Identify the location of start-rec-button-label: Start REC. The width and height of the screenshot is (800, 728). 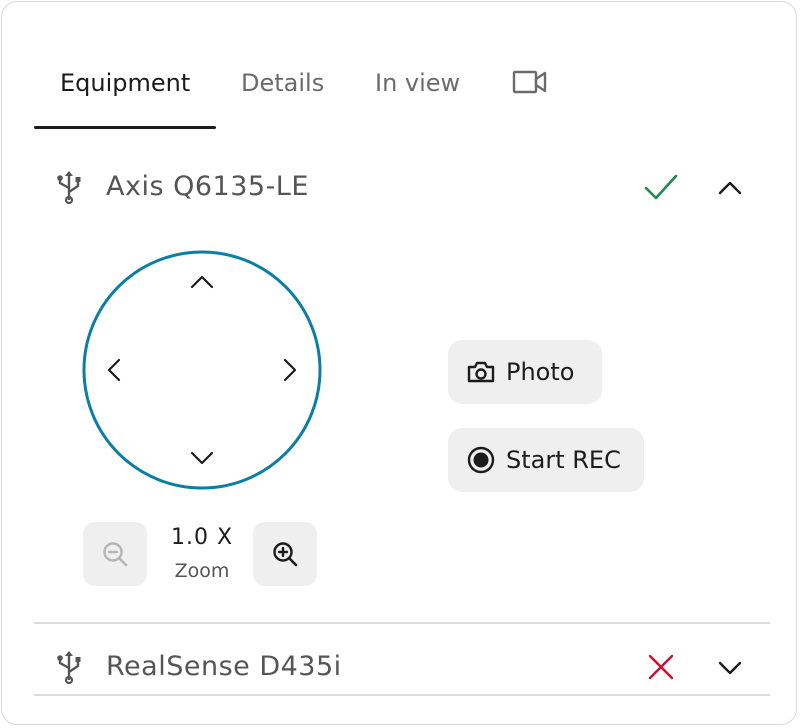
(563, 460).